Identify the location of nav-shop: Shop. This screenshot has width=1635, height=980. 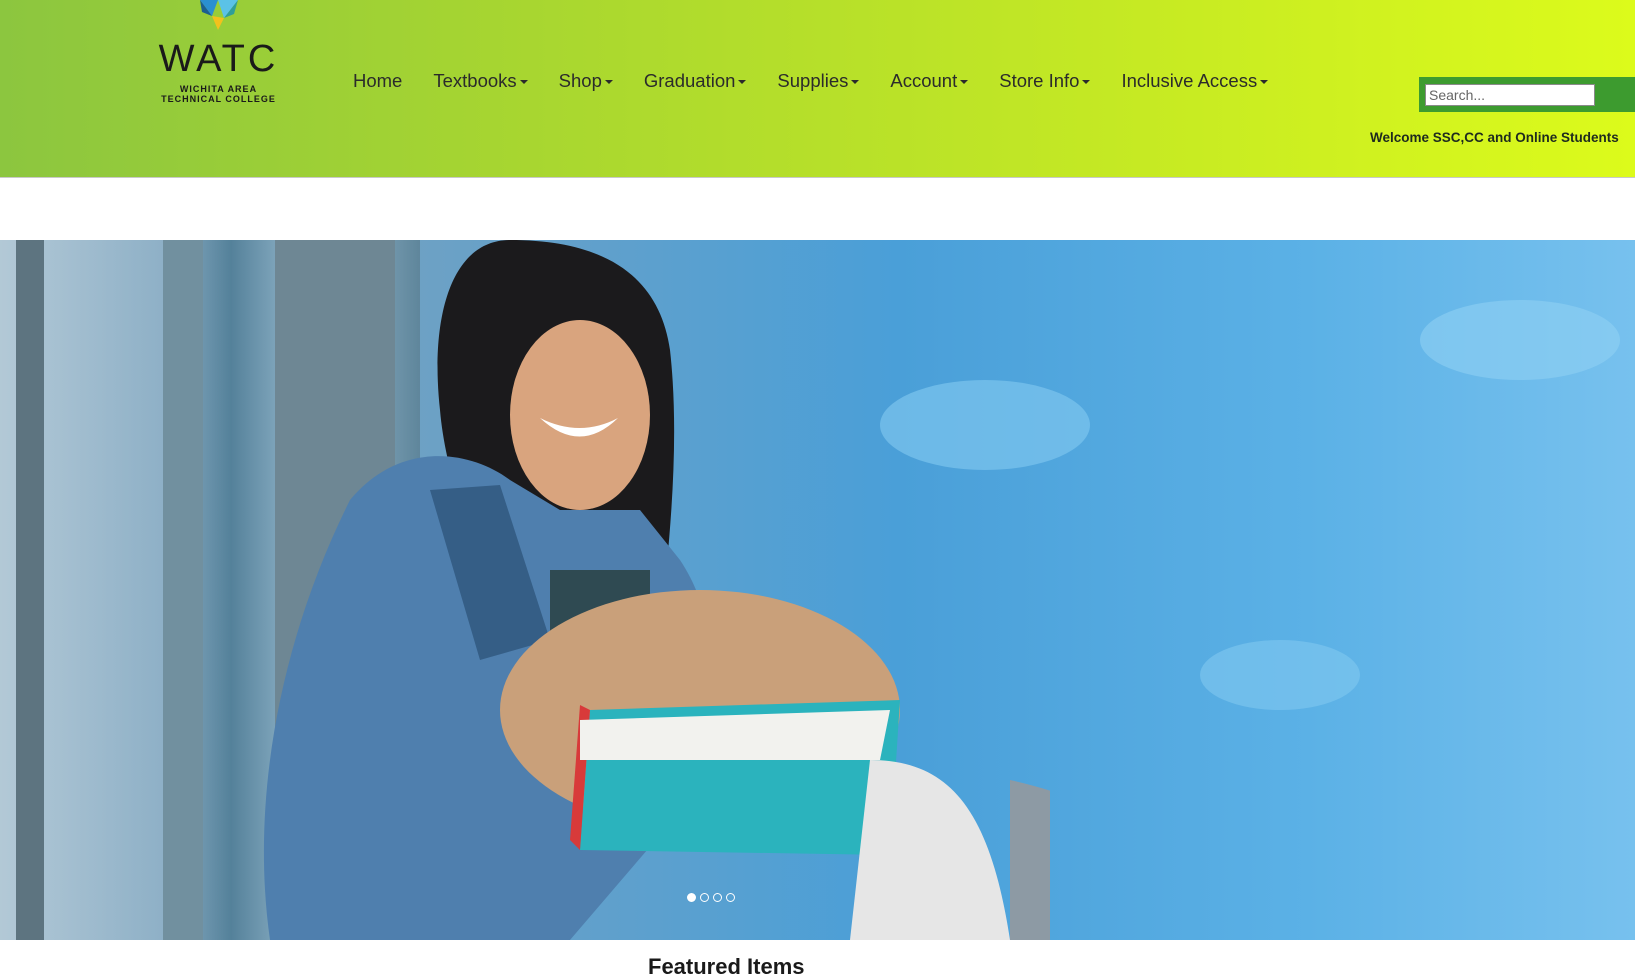
(586, 81).